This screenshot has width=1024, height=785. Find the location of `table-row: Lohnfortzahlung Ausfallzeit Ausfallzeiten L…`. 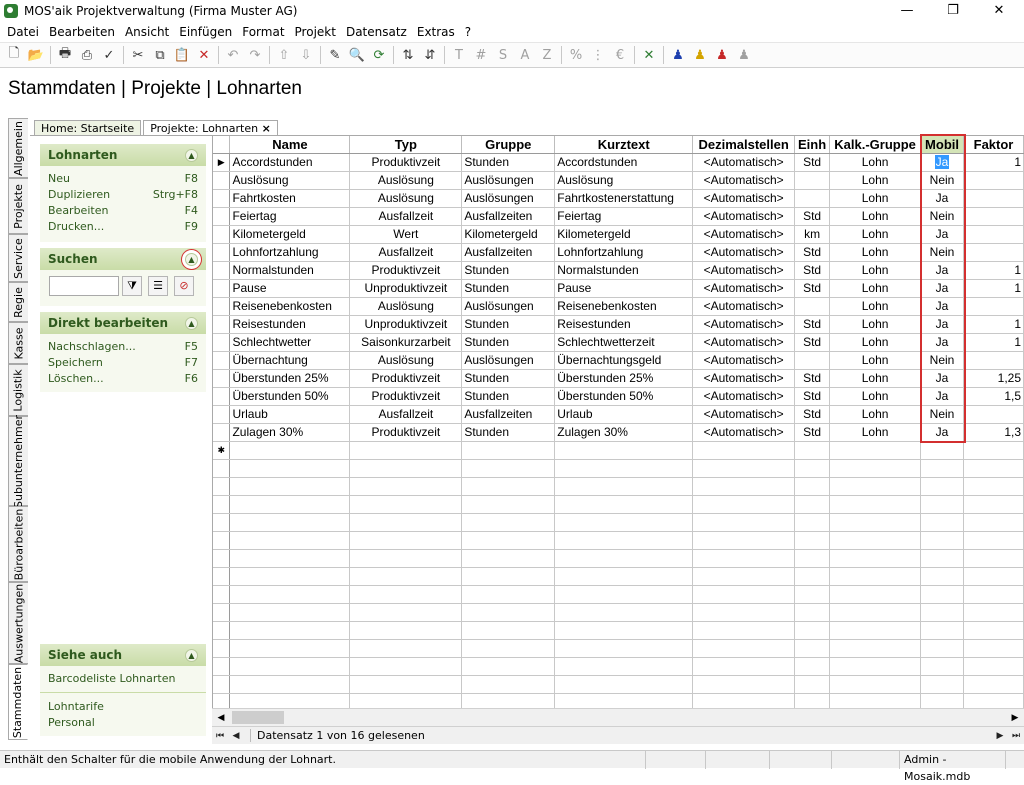

table-row: Lohnfortzahlung Ausfallzeit Ausfallzeiten L… is located at coordinates (618, 252).